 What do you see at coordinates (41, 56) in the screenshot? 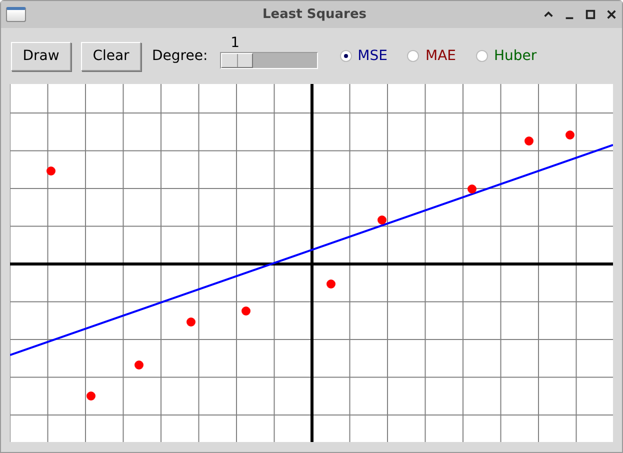
I see `toolbar-button: Draw` at bounding box center [41, 56].